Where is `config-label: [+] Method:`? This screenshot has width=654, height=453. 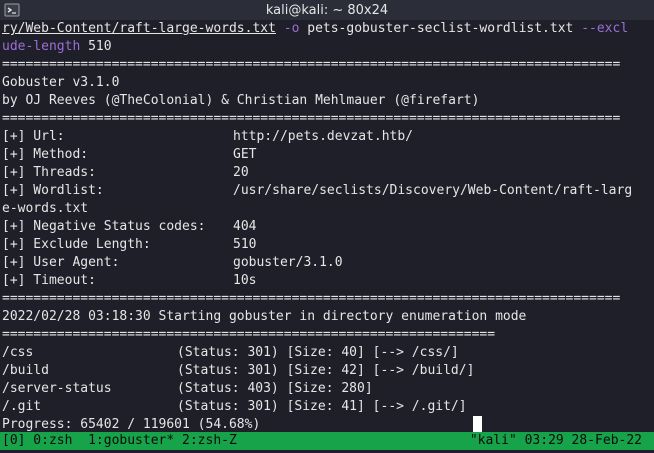
config-label: [+] Method: is located at coordinates (45, 154).